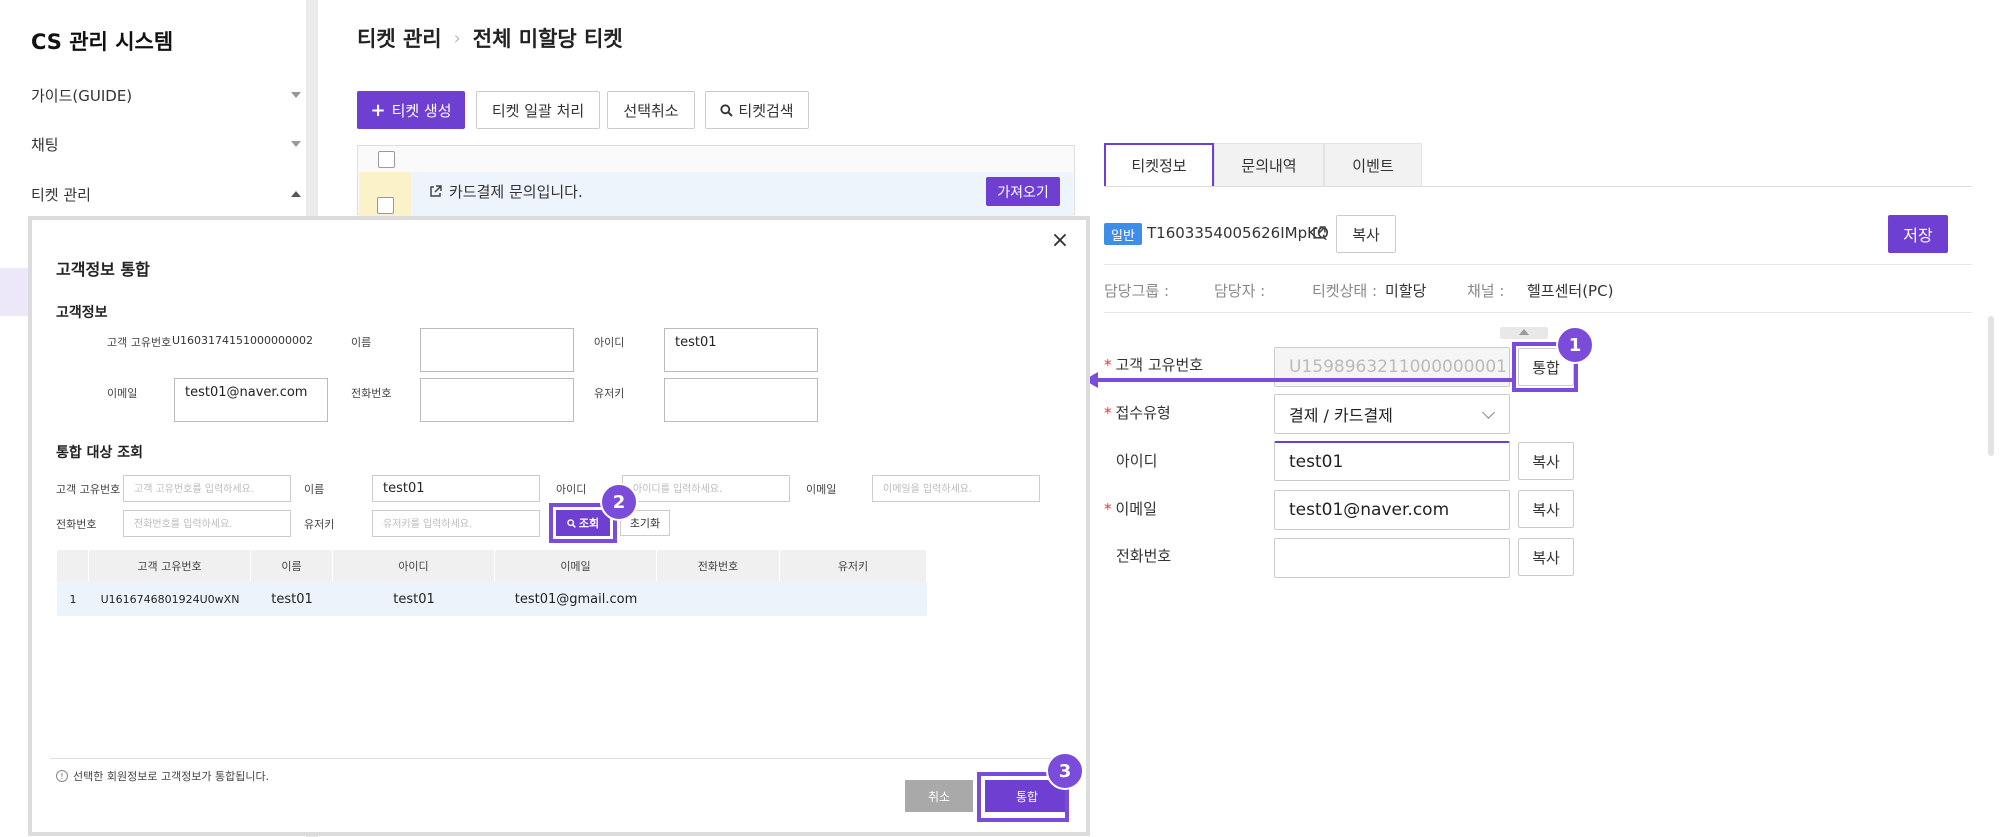 The width and height of the screenshot is (2000, 837). I want to click on reception-type-label-text: 접수유형, so click(1143, 413).